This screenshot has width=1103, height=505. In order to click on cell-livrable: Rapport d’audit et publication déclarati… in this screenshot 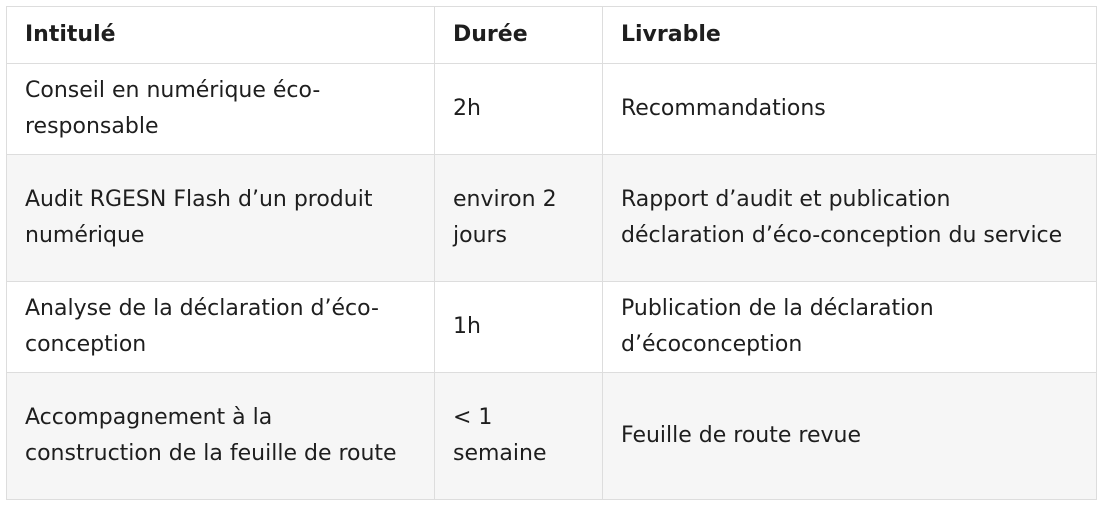, I will do `click(849, 218)`.